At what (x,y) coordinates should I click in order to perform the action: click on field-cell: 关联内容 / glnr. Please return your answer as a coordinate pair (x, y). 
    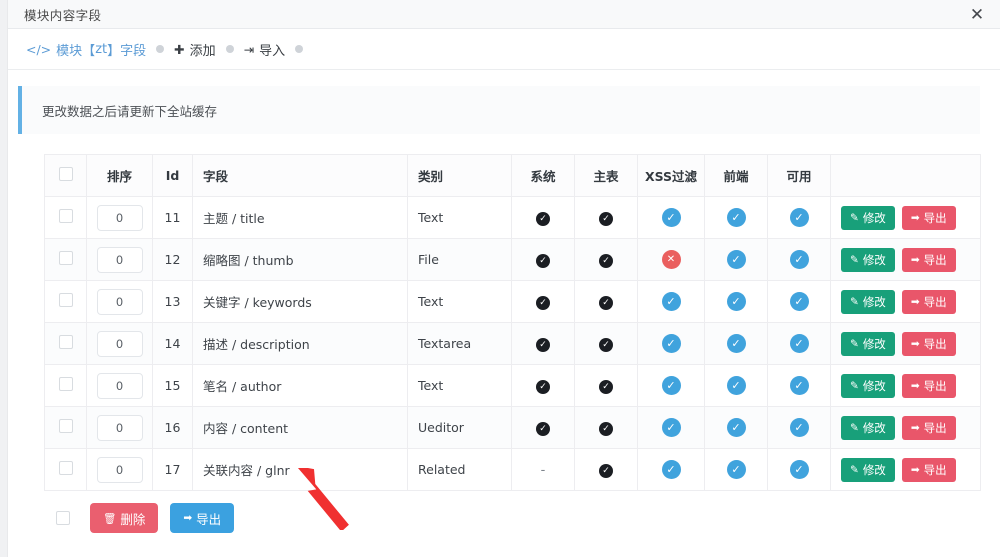
    Looking at the image, I should click on (300, 469).